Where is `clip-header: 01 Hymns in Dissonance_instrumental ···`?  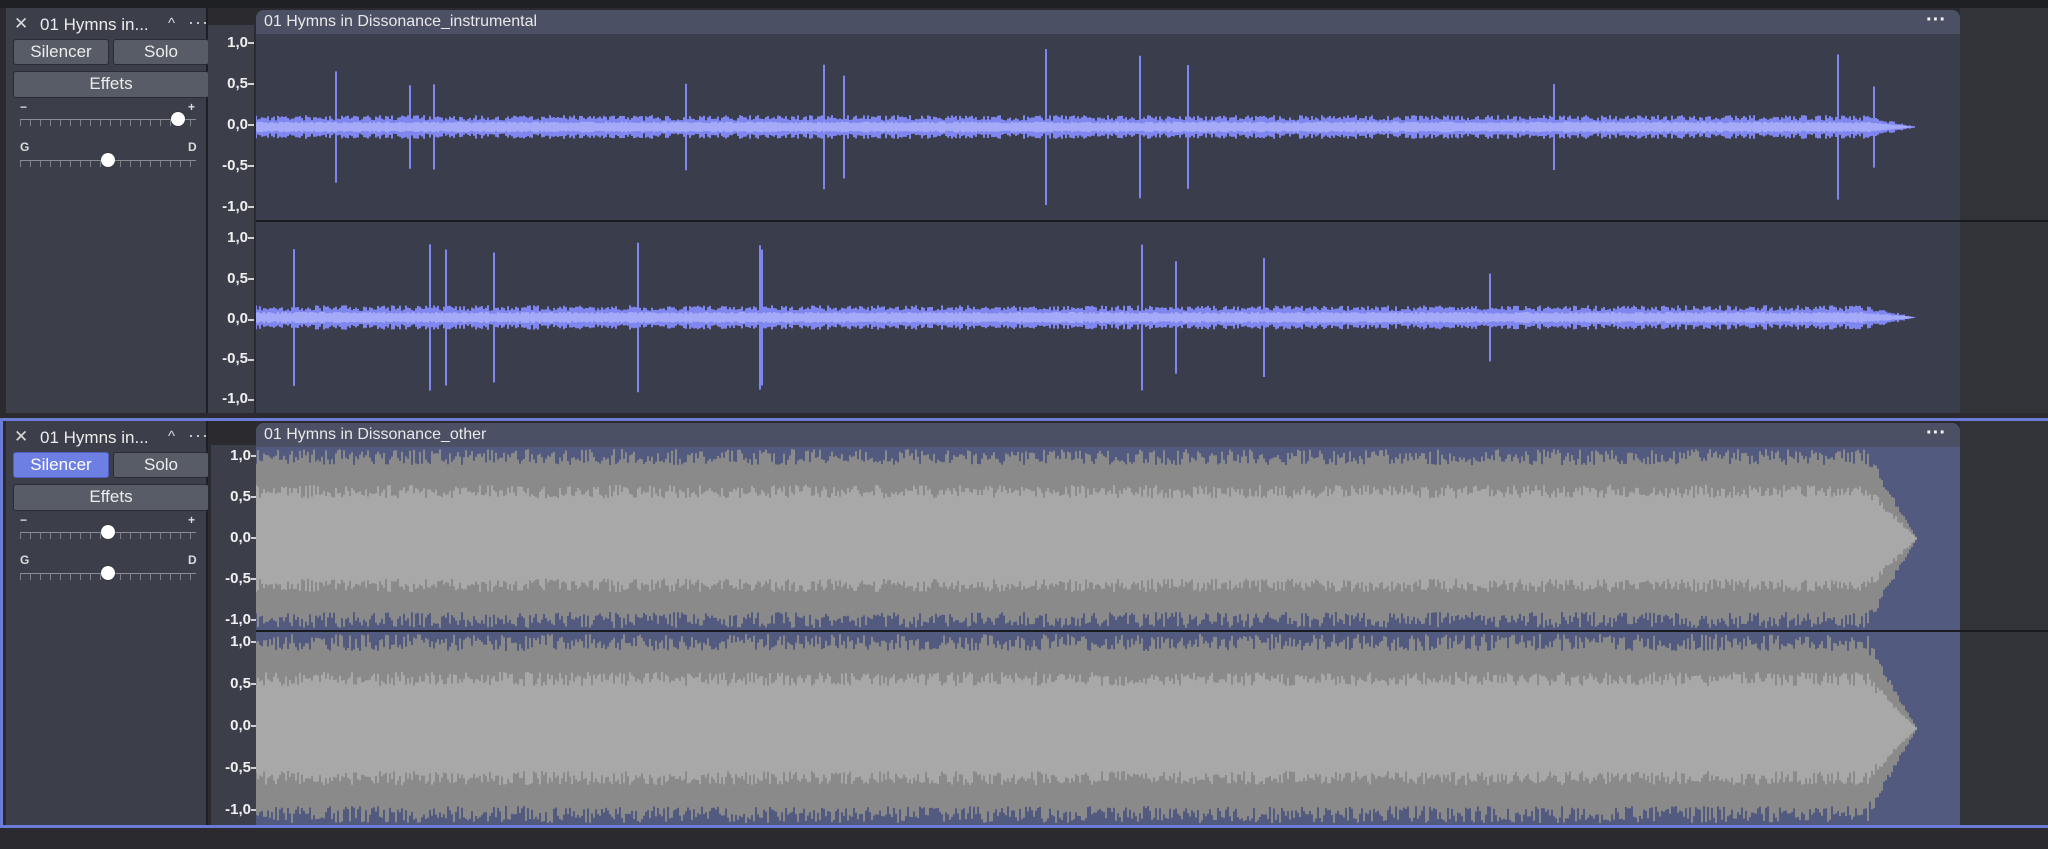 clip-header: 01 Hymns in Dissonance_instrumental ··· is located at coordinates (1108, 22).